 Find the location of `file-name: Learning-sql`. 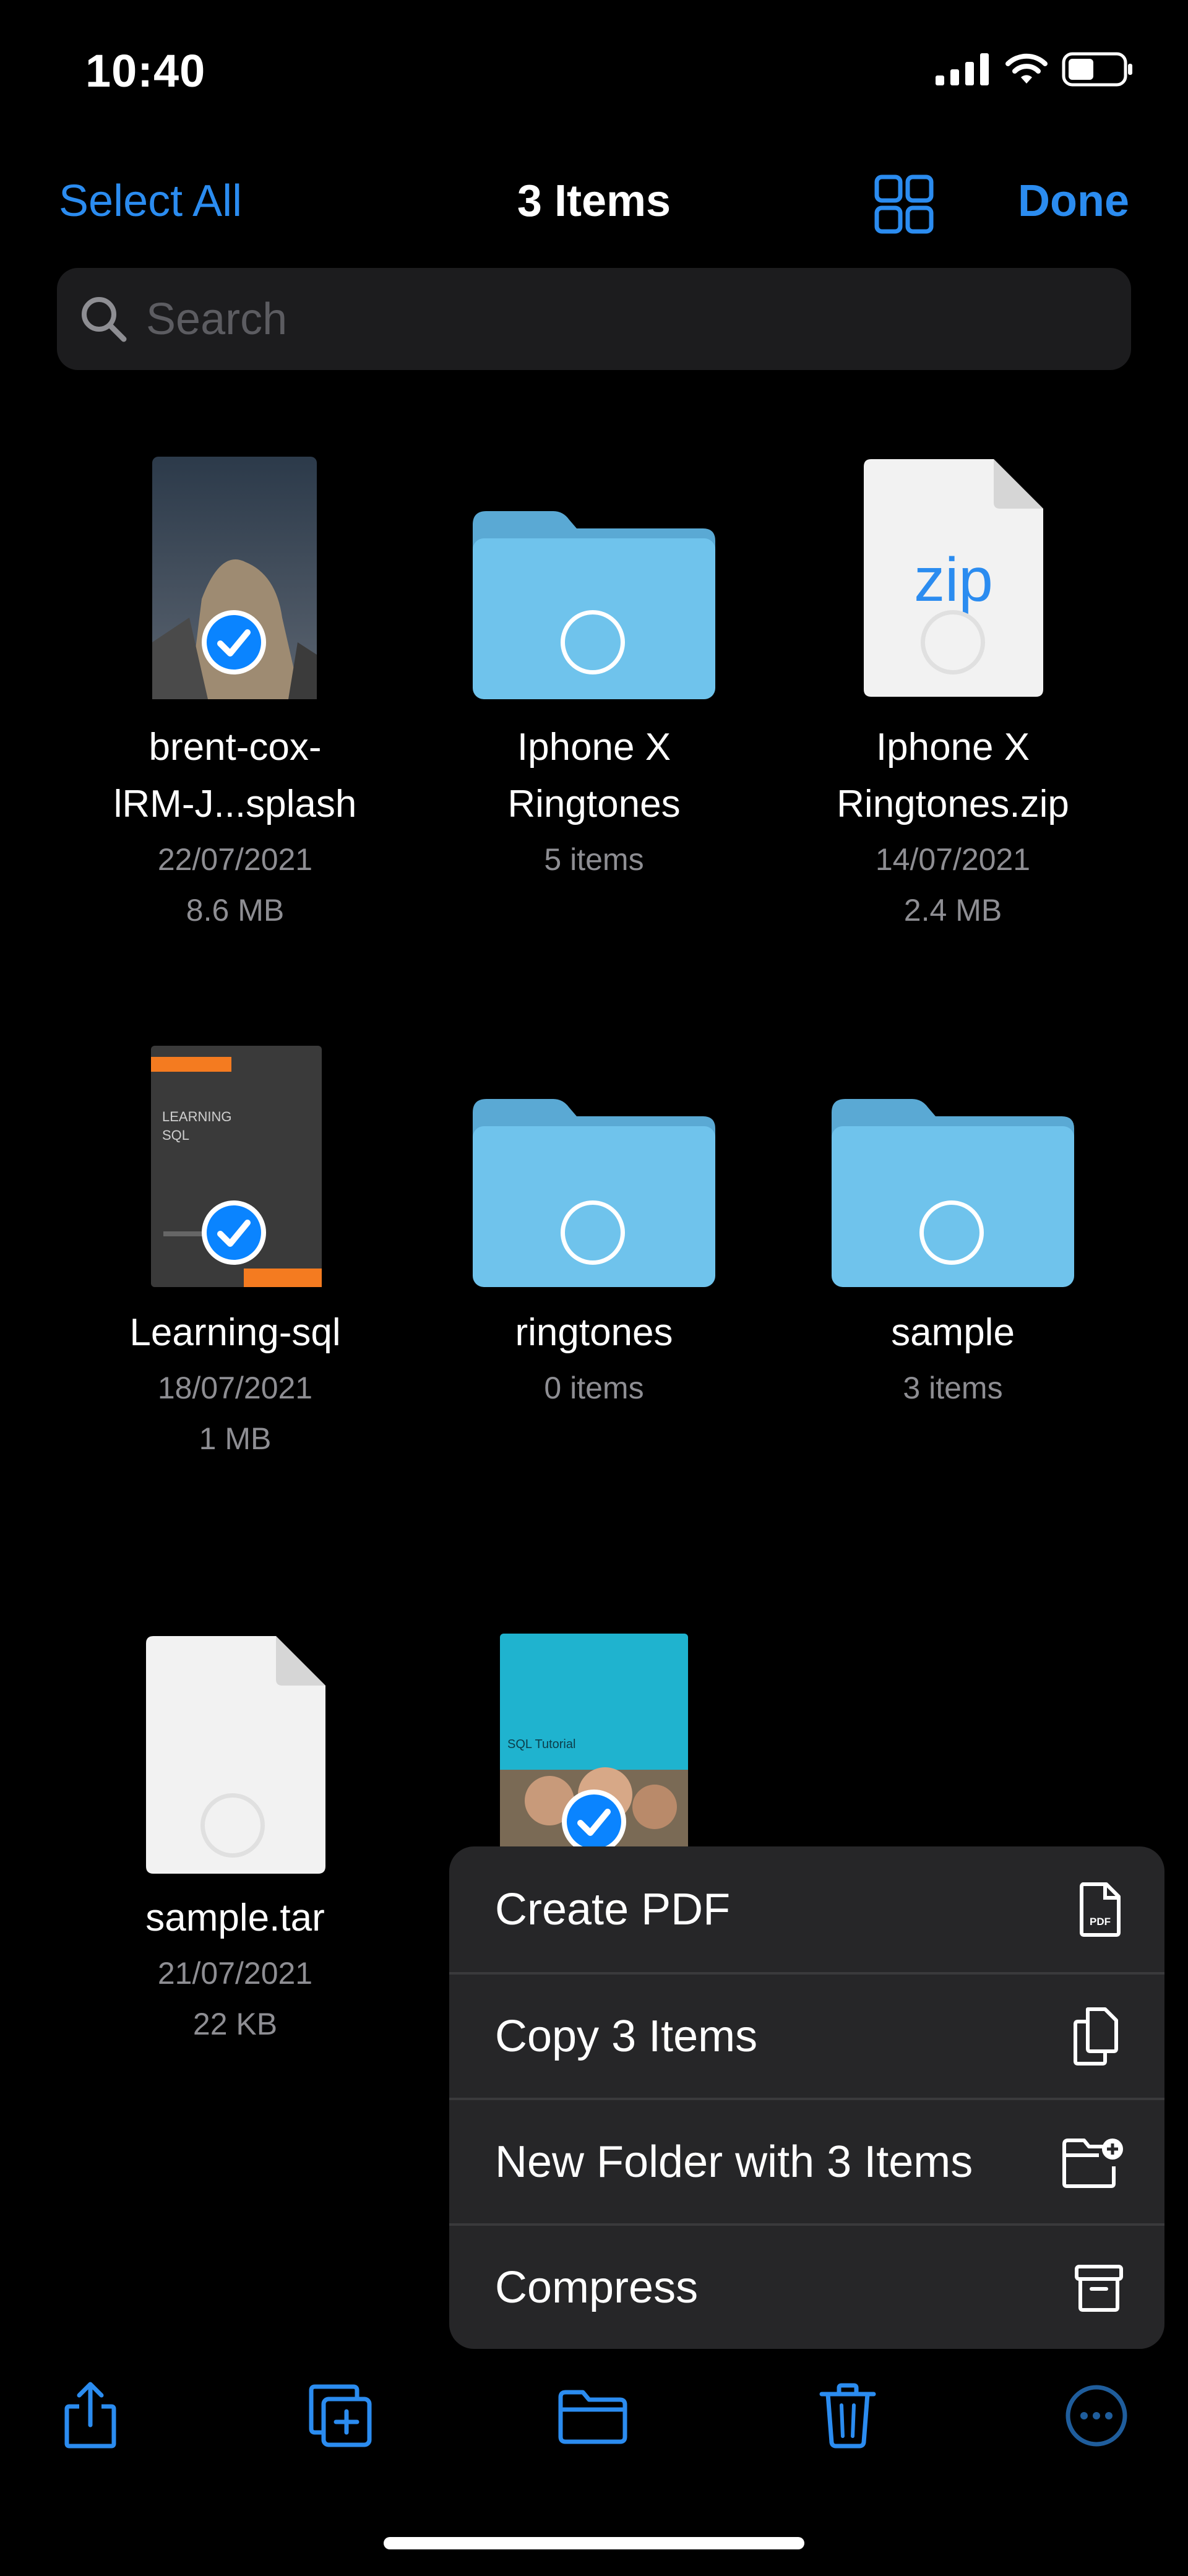

file-name: Learning-sql is located at coordinates (235, 1332).